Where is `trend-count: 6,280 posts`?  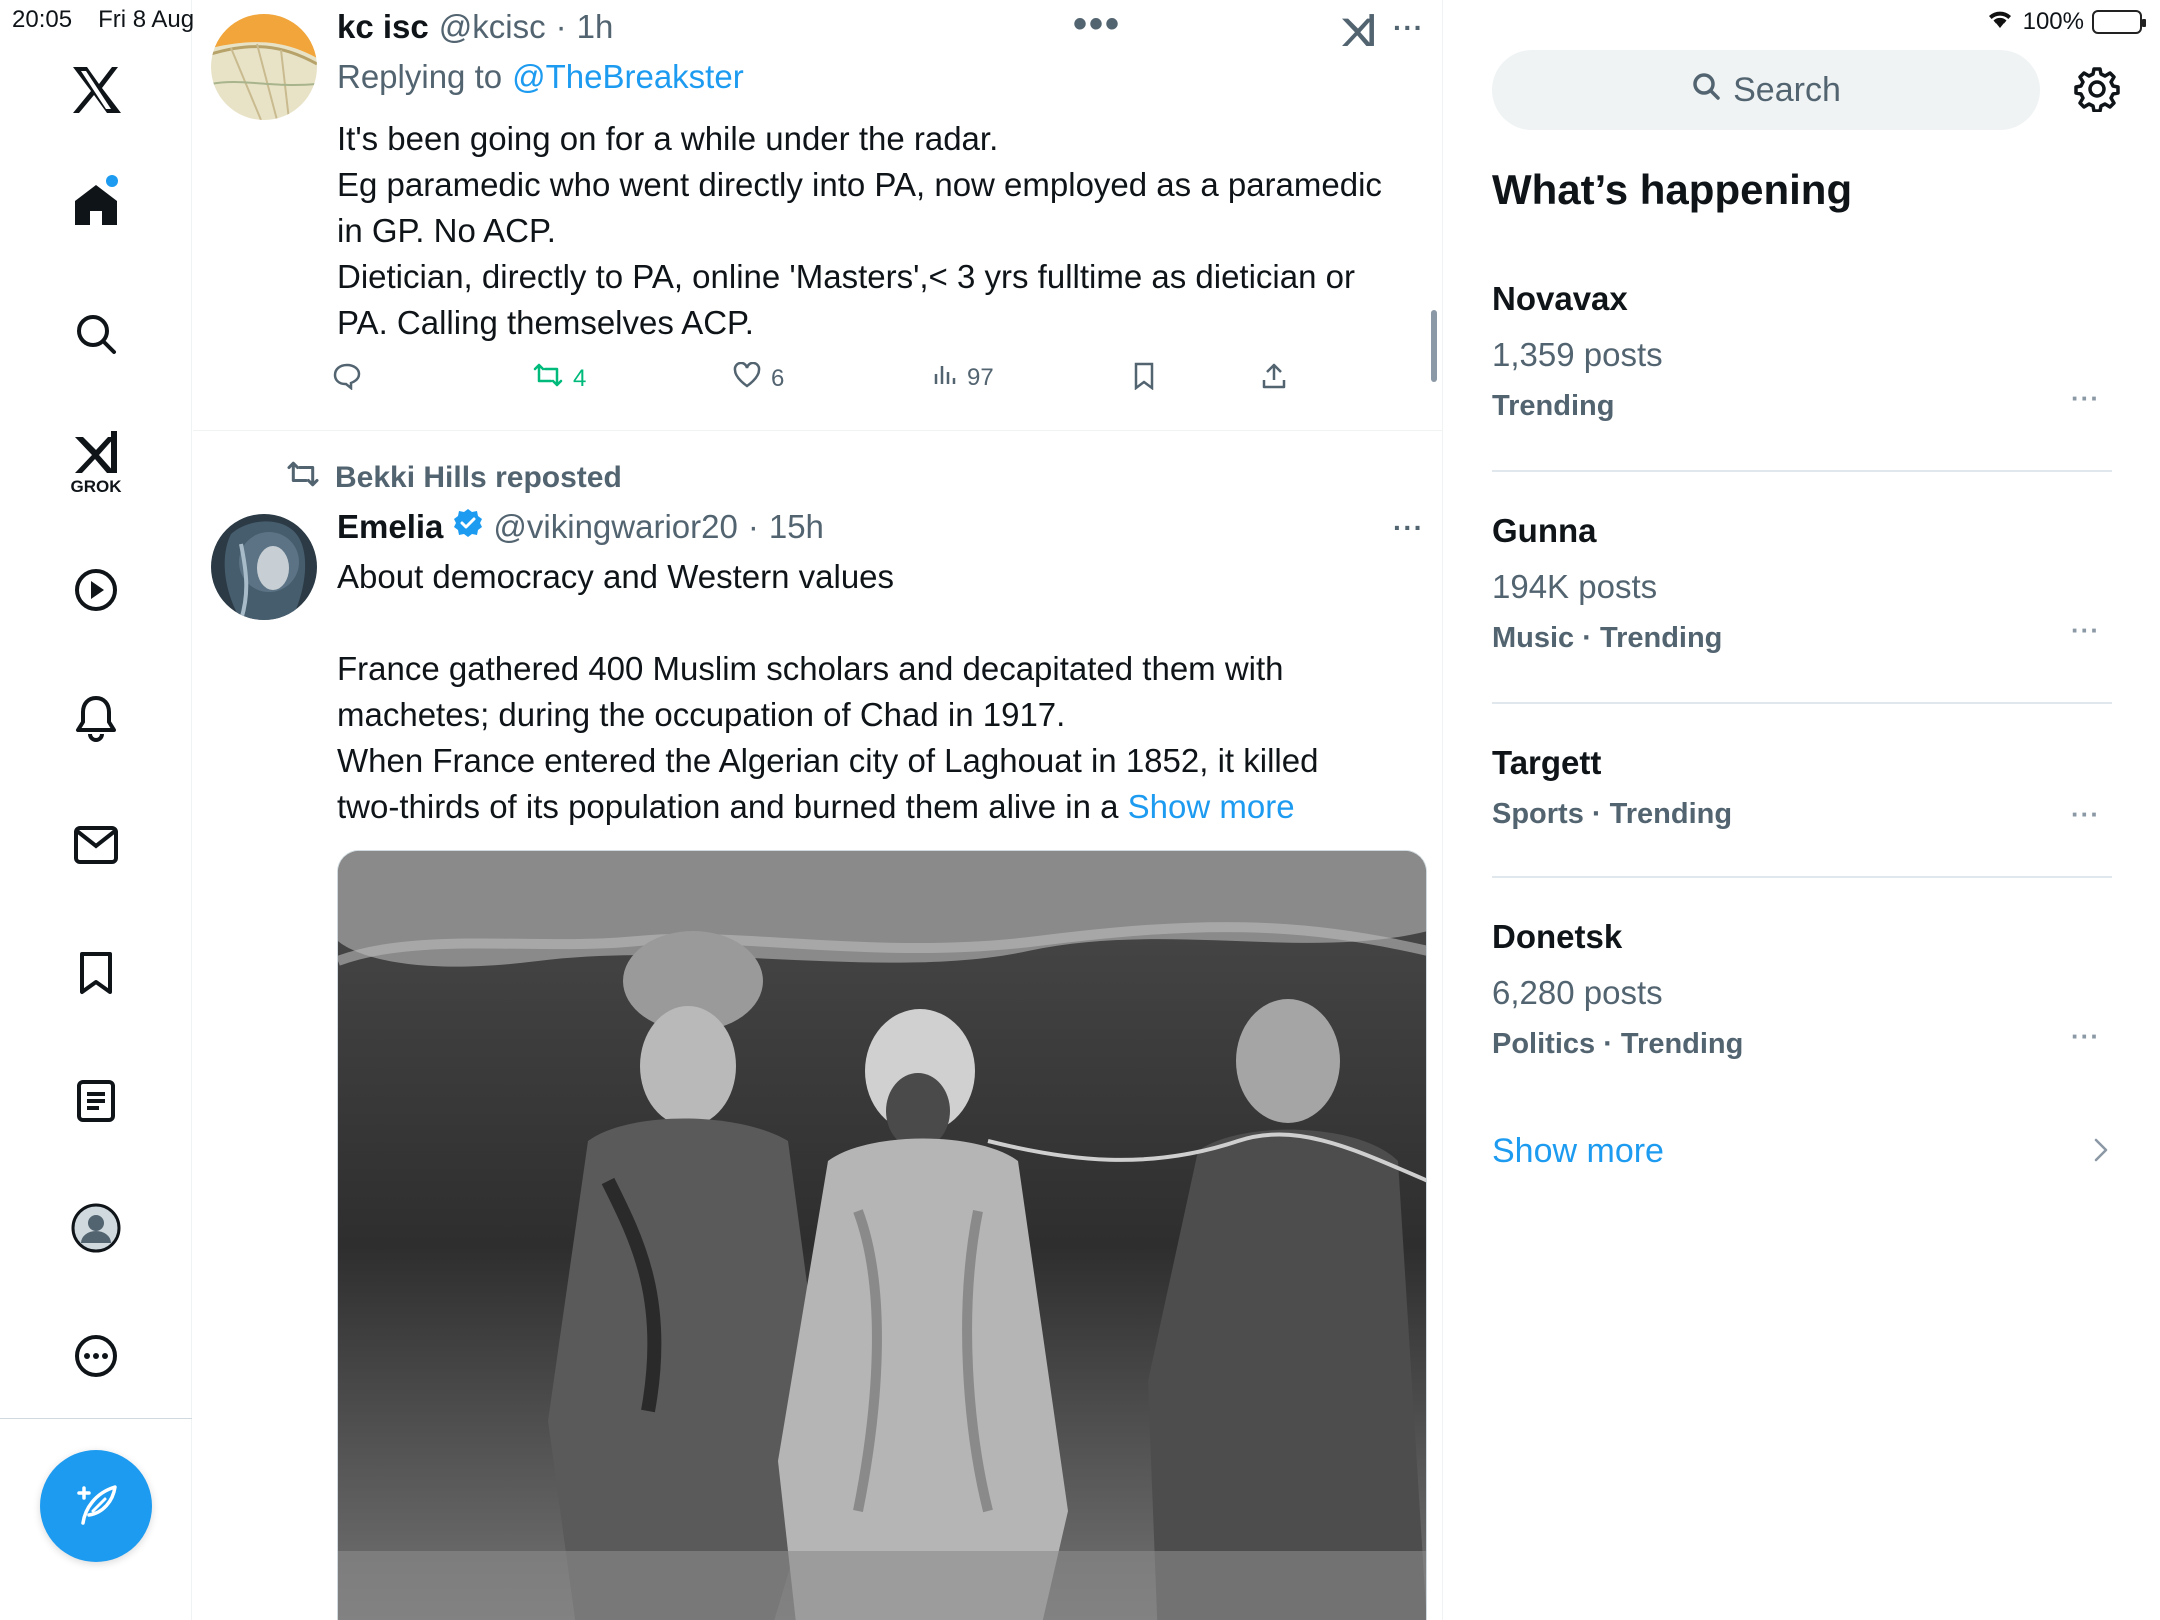 trend-count: 6,280 posts is located at coordinates (1577, 992).